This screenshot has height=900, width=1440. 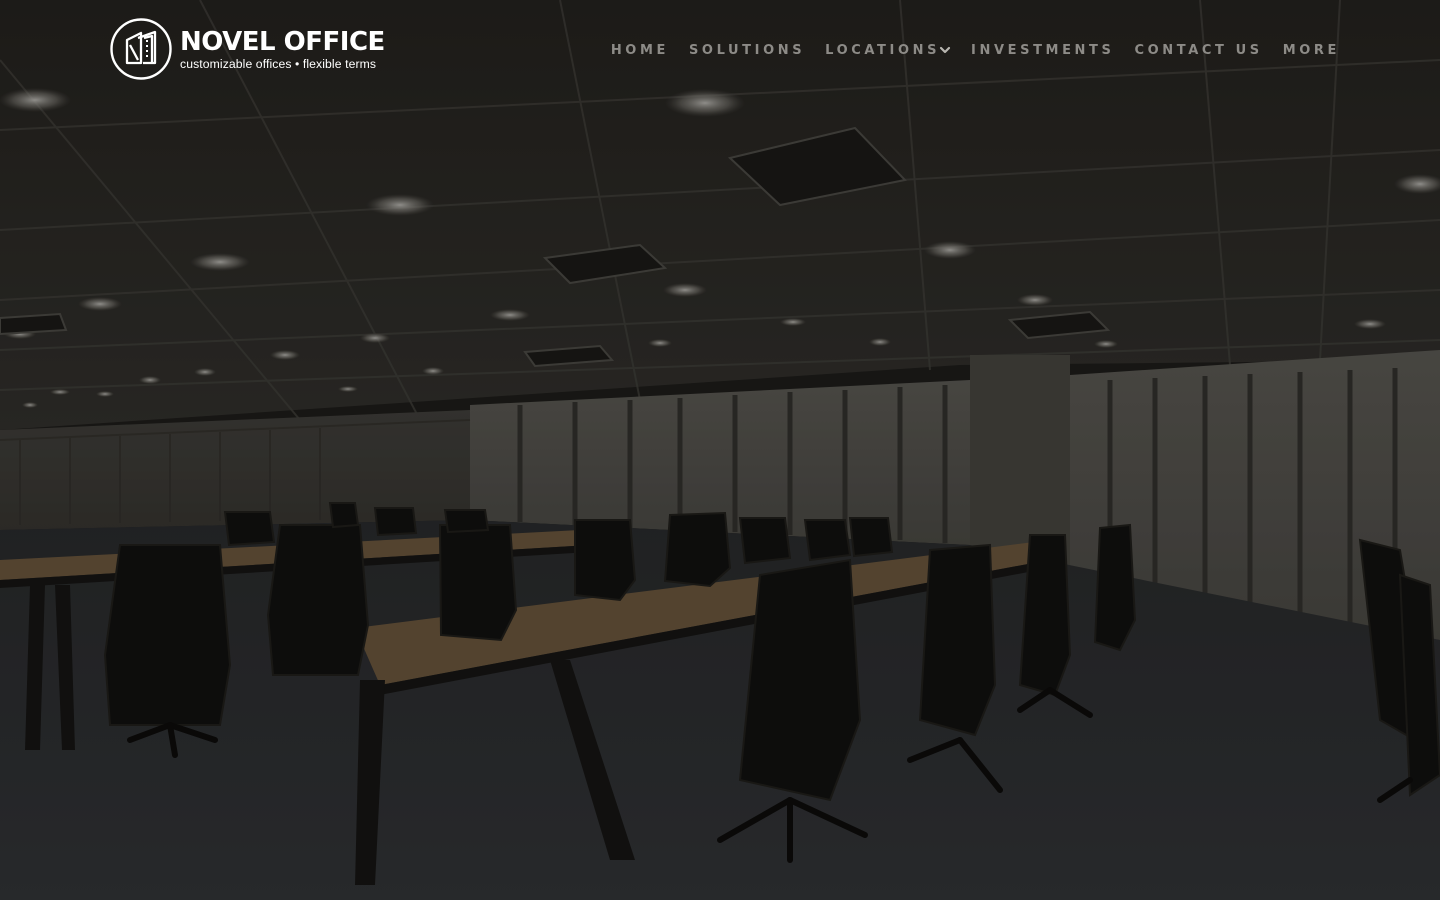 I want to click on nav-item-label: CONTACT US, so click(x=1198, y=50).